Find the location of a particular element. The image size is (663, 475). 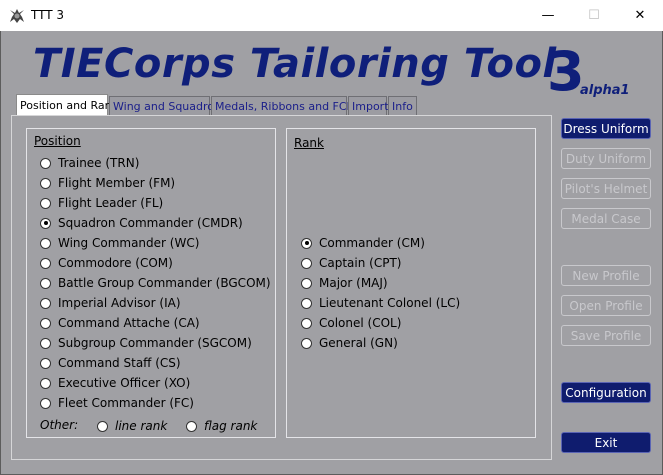

open-profile-button: Open Profile is located at coordinates (606, 305).